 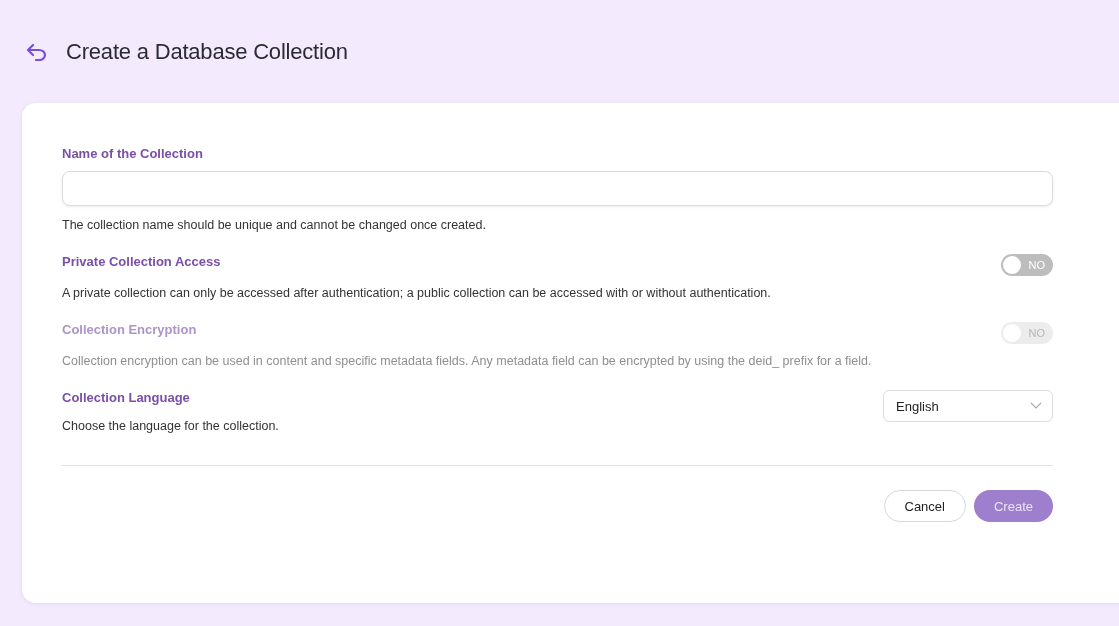 I want to click on help-text: Collection encryption can be used in content and specific metadata fields. Any metadata field can be encrypted by using the deid_ prefix for a field., so click(x=467, y=361).